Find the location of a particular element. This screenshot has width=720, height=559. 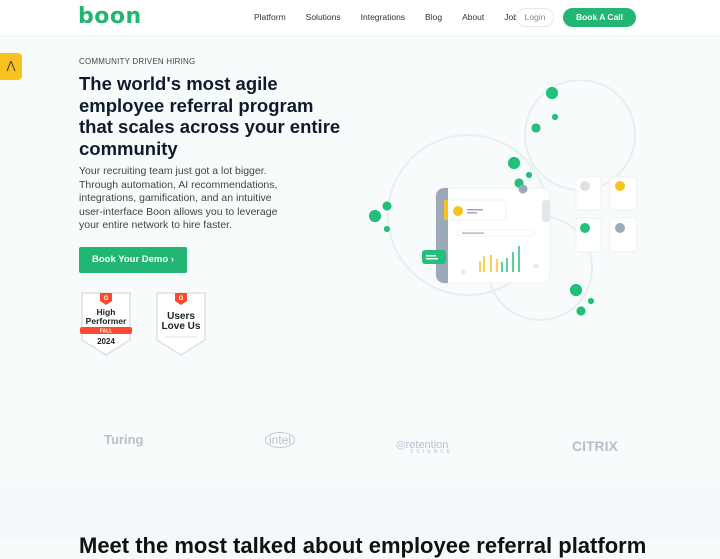

badge-ribbon: FALL is located at coordinates (106, 332).